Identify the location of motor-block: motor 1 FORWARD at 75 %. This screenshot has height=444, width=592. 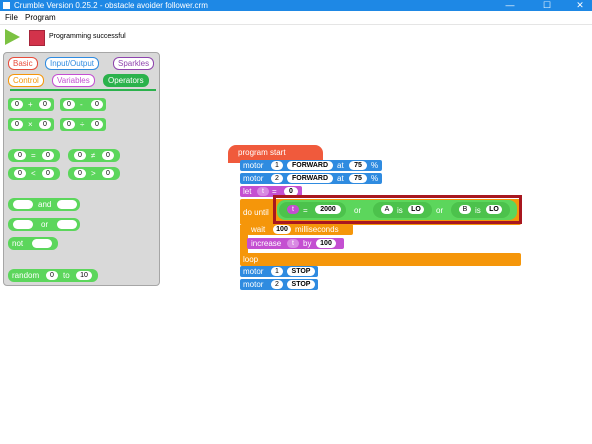
(311, 165).